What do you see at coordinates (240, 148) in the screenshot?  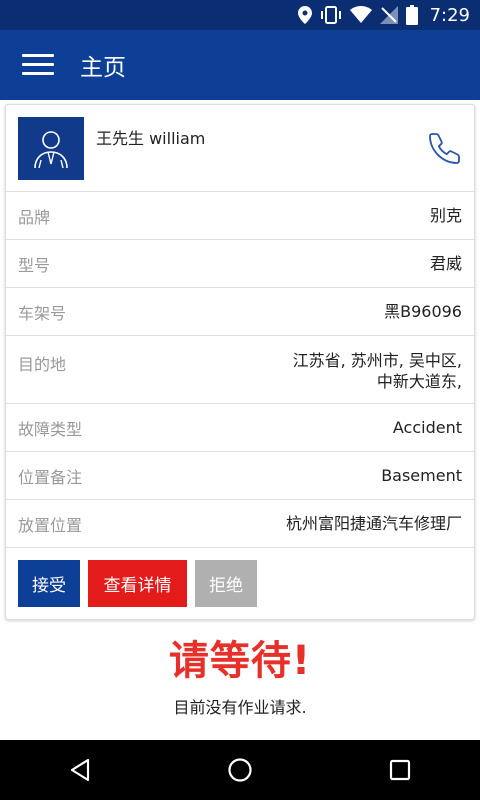 I see `customer-header: 王先生 william` at bounding box center [240, 148].